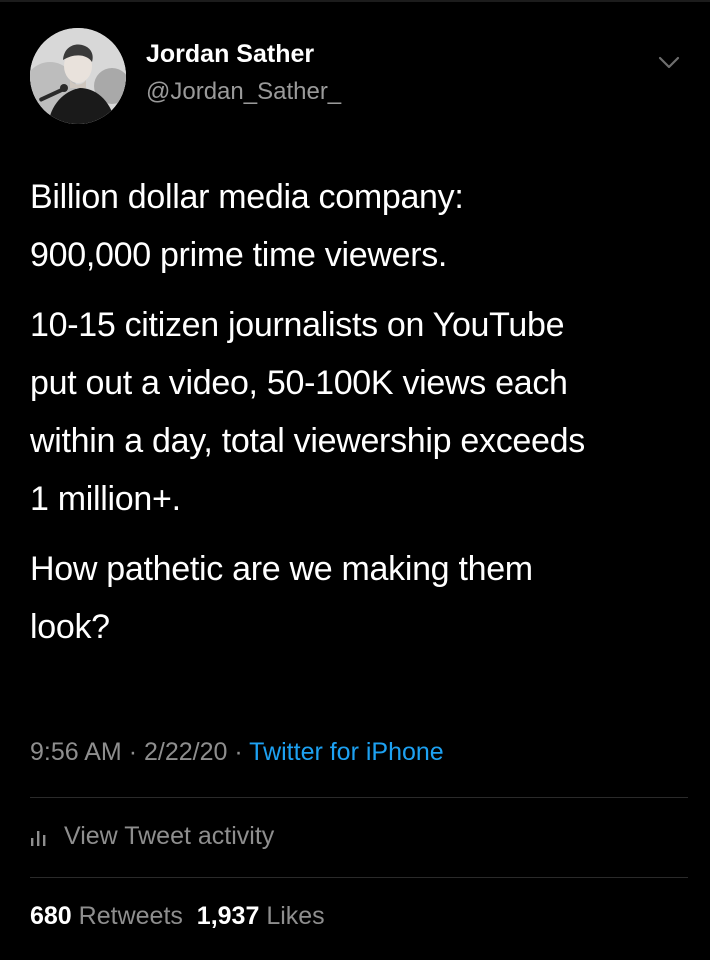 The image size is (710, 960). Describe the element at coordinates (38, 838) in the screenshot. I see `bar-chart-icon` at that location.